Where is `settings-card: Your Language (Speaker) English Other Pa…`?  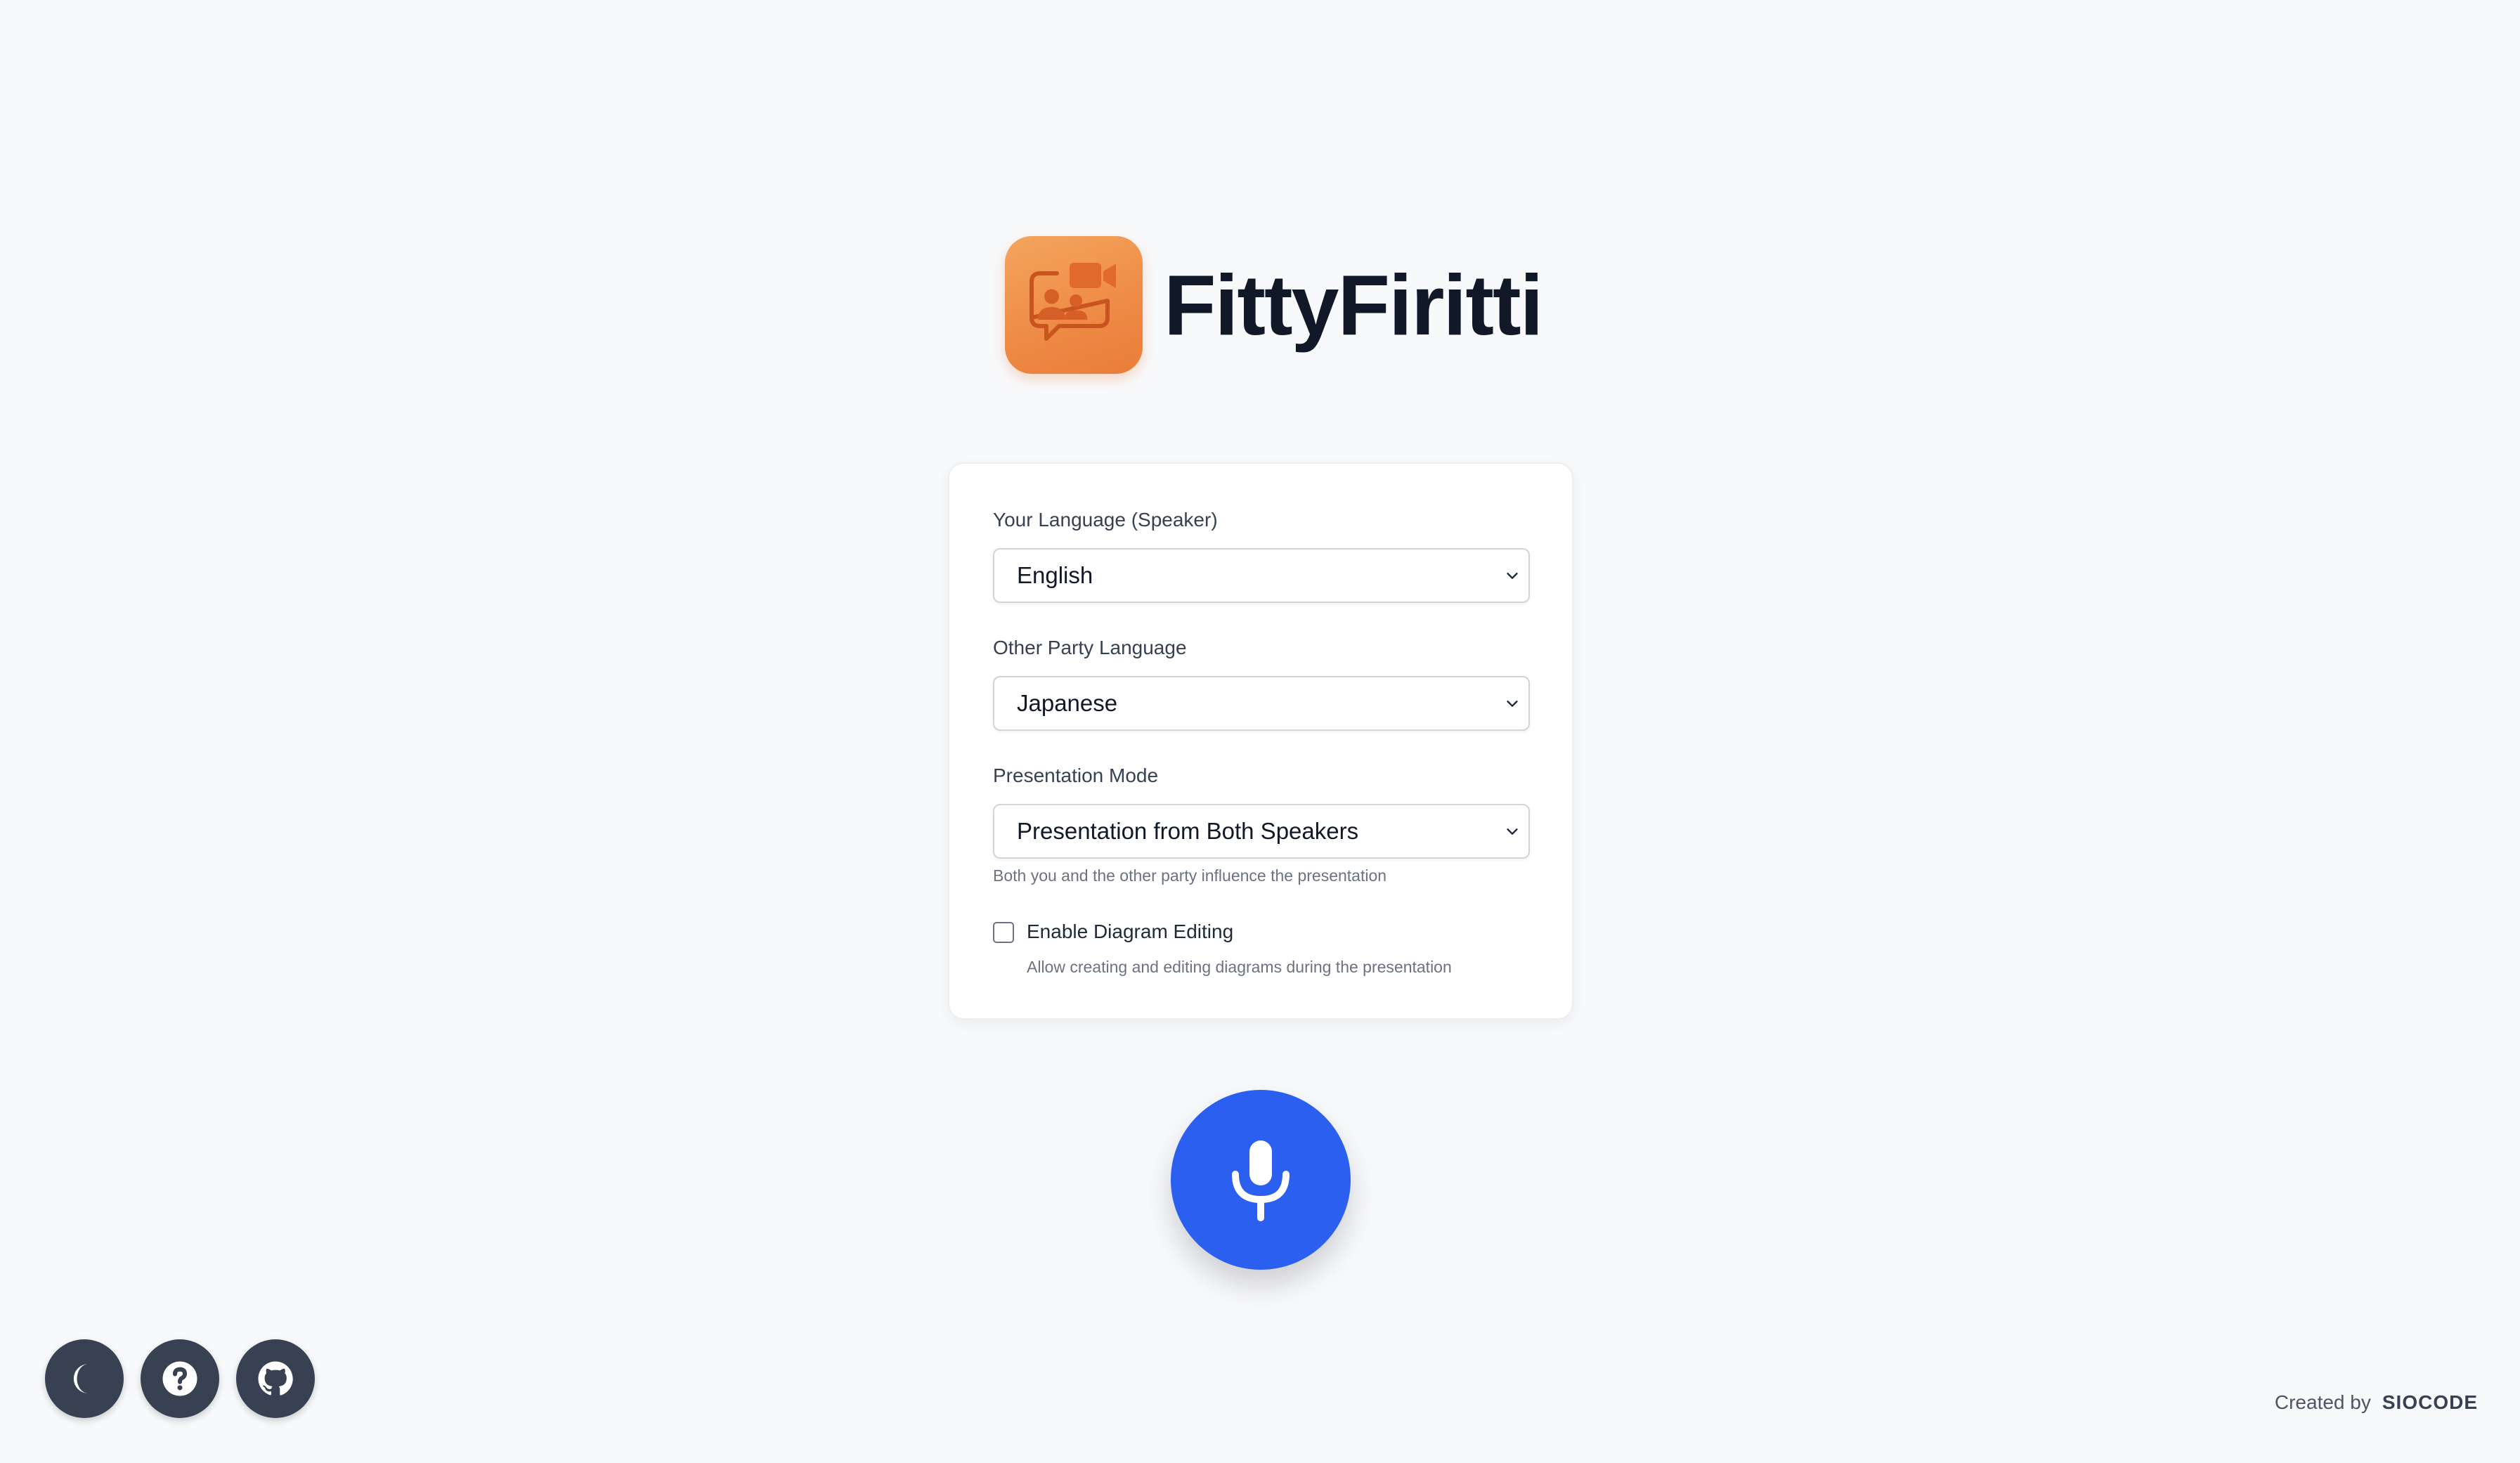
settings-card: Your Language (Speaker) English Other Pa… is located at coordinates (1261, 741).